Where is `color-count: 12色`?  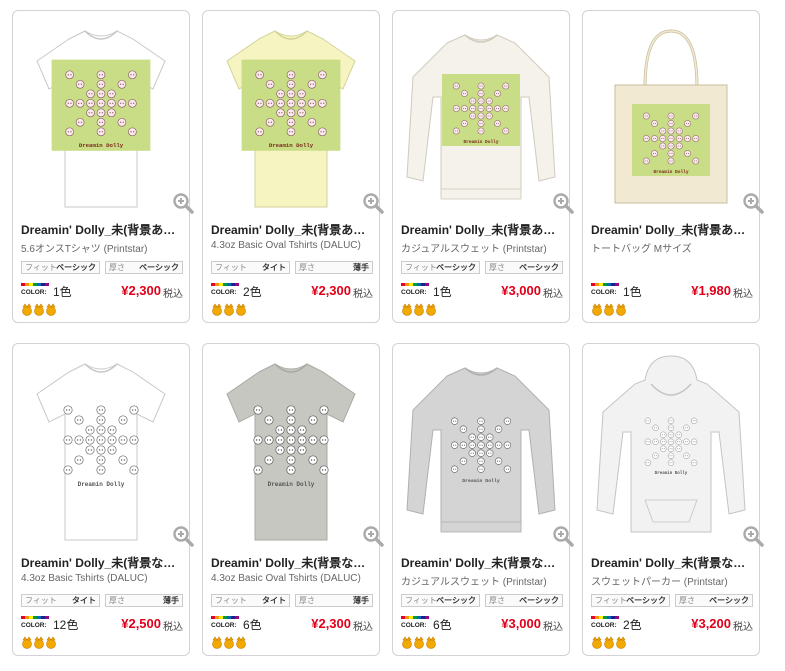
color-count: 12色 is located at coordinates (66, 625).